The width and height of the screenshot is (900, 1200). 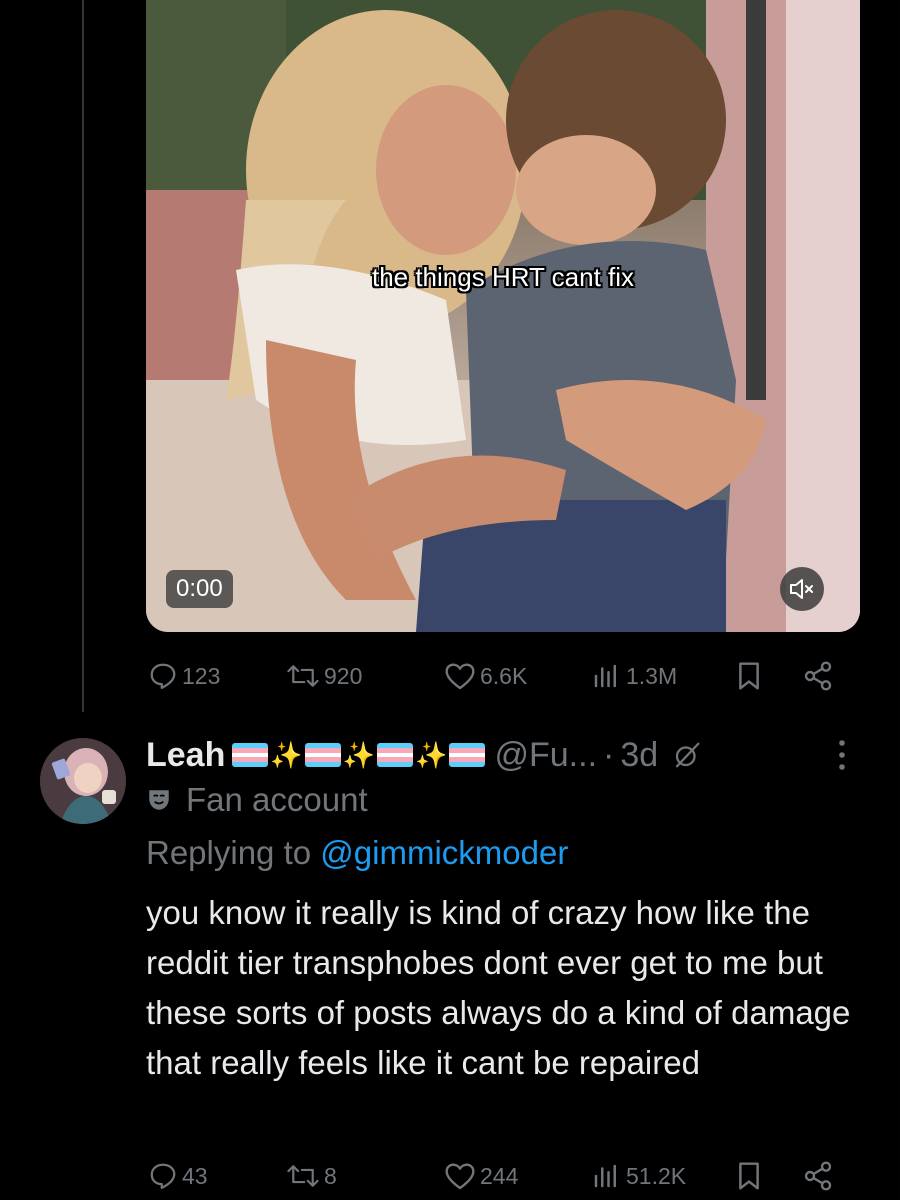 I want to click on reply-tweet-actions: 43 8 244 51.2K, so click(x=503, y=1176).